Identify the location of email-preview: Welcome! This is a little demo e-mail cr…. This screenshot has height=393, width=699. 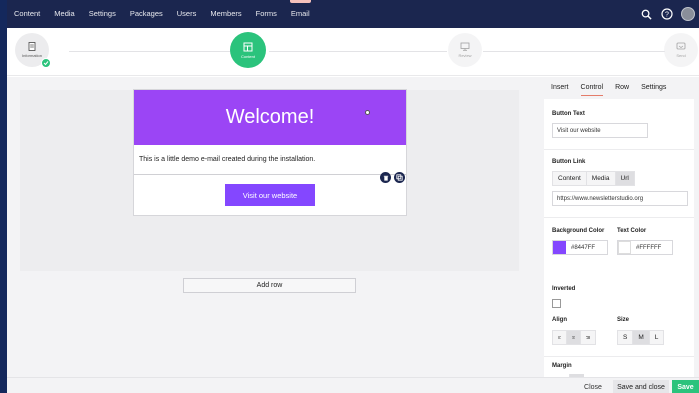
(270, 152).